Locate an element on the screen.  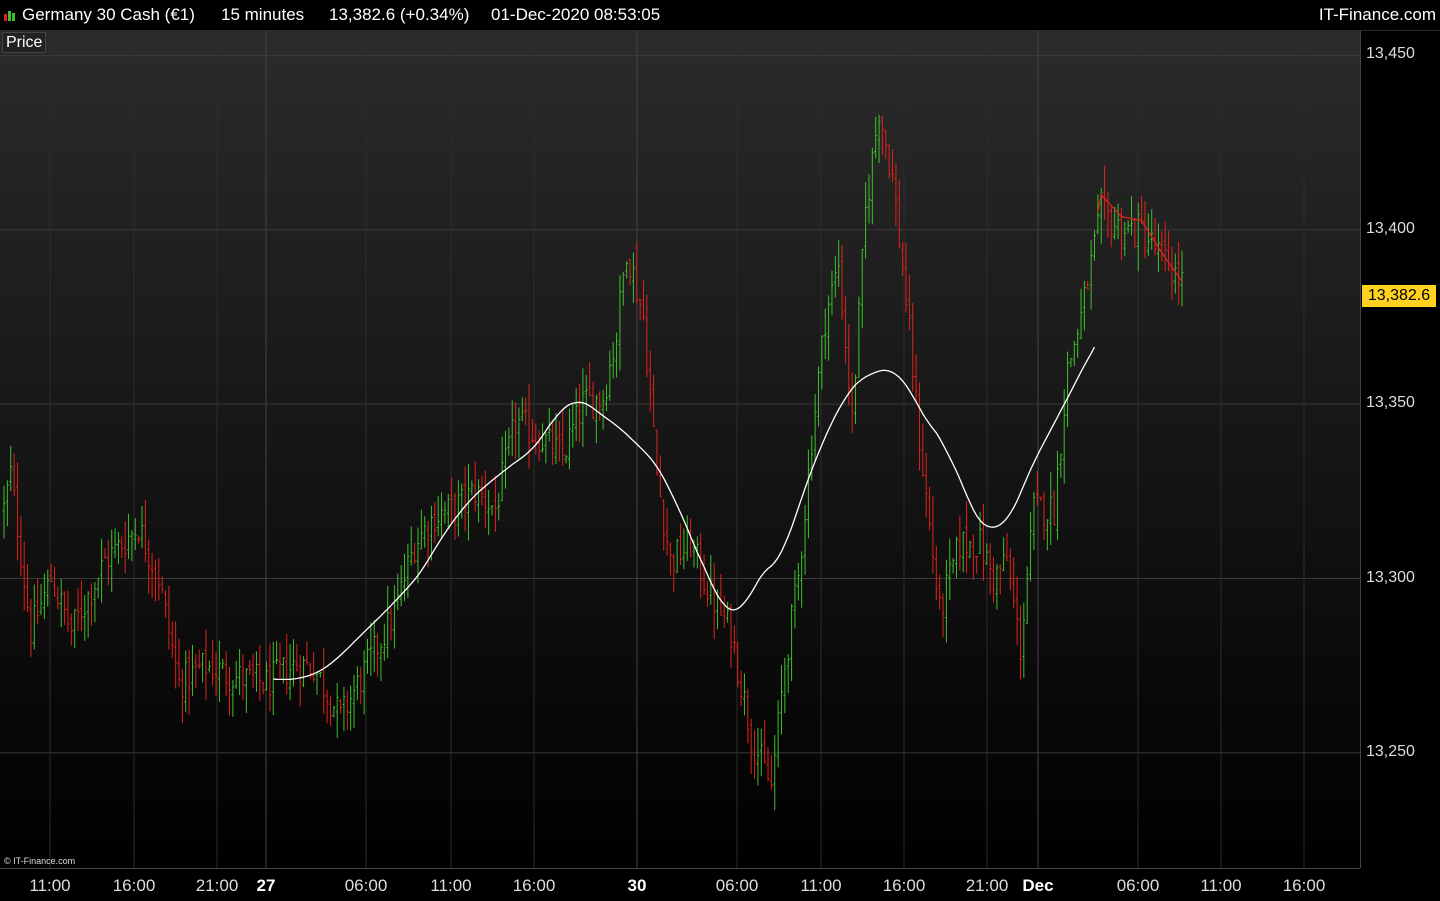
x-tick-label: 27 is located at coordinates (266, 885).